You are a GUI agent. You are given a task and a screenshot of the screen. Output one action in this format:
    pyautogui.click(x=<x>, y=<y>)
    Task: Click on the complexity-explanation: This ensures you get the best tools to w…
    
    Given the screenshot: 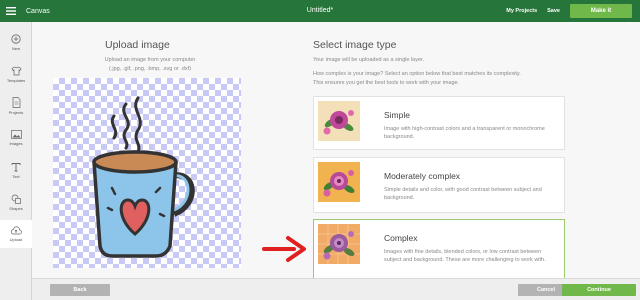 What is the action you would take?
    pyautogui.click(x=386, y=83)
    